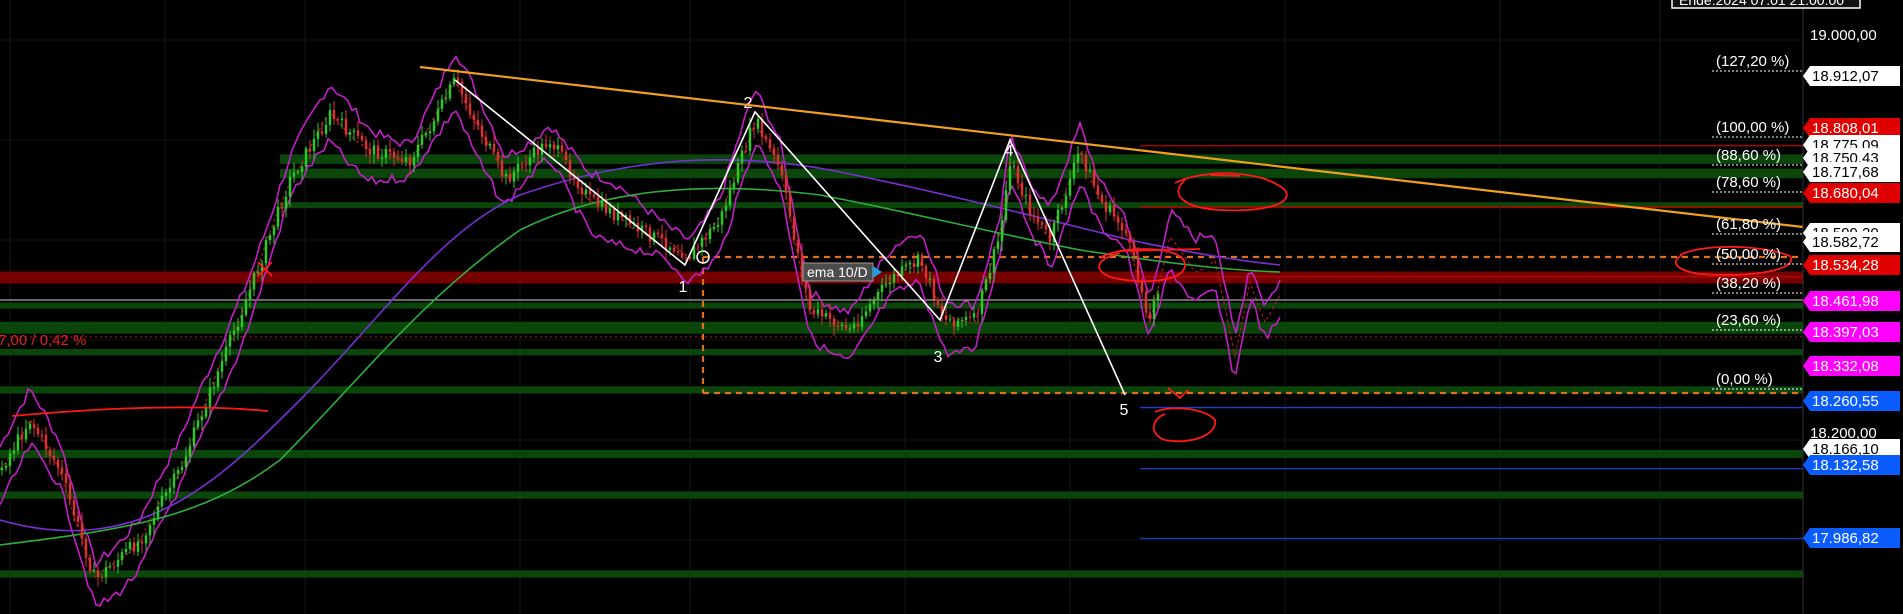 The height and width of the screenshot is (614, 1903). What do you see at coordinates (1845, 301) in the screenshot?
I see `price-tag-label-9: 18.461,98` at bounding box center [1845, 301].